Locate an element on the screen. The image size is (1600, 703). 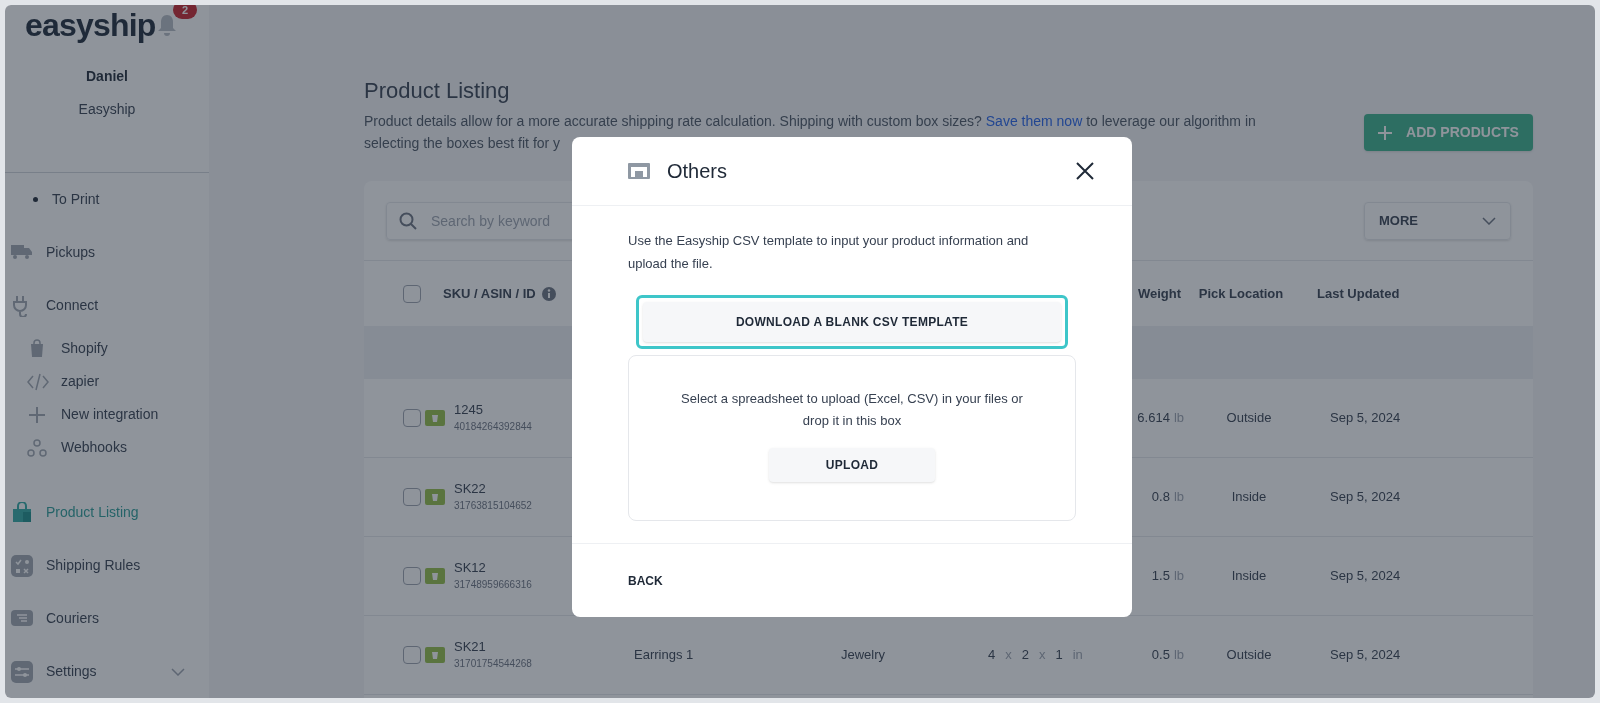
shopping-bags-icon is located at coordinates (22, 512).